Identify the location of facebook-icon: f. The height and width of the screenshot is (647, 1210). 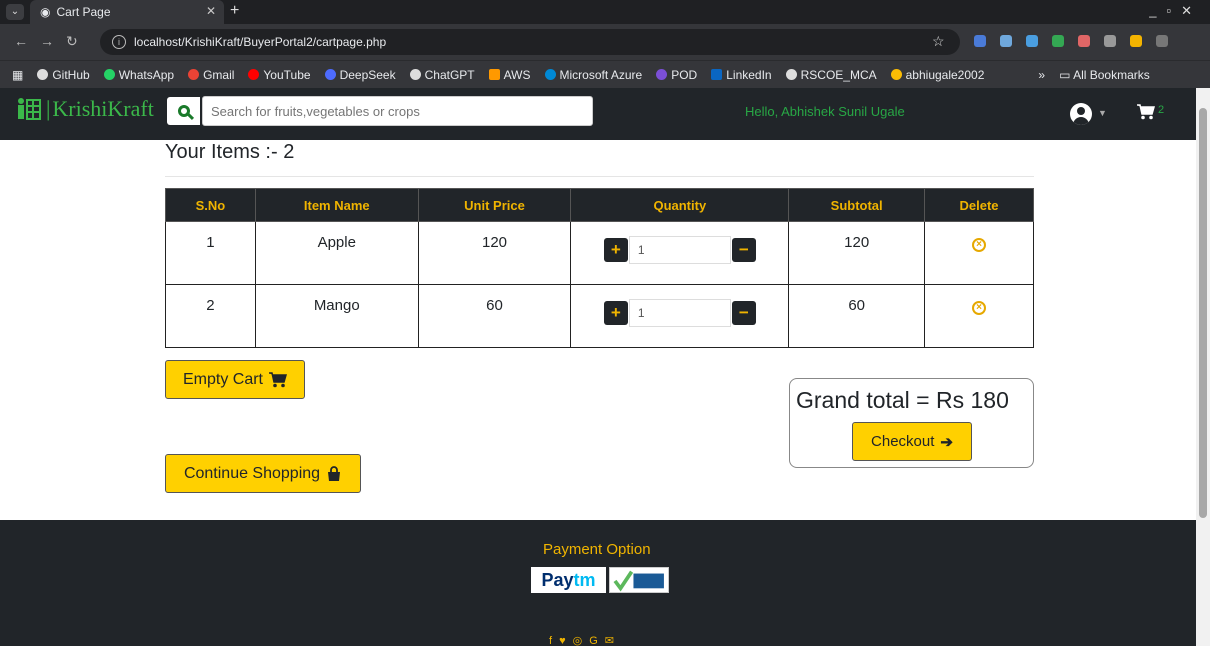
(554, 641).